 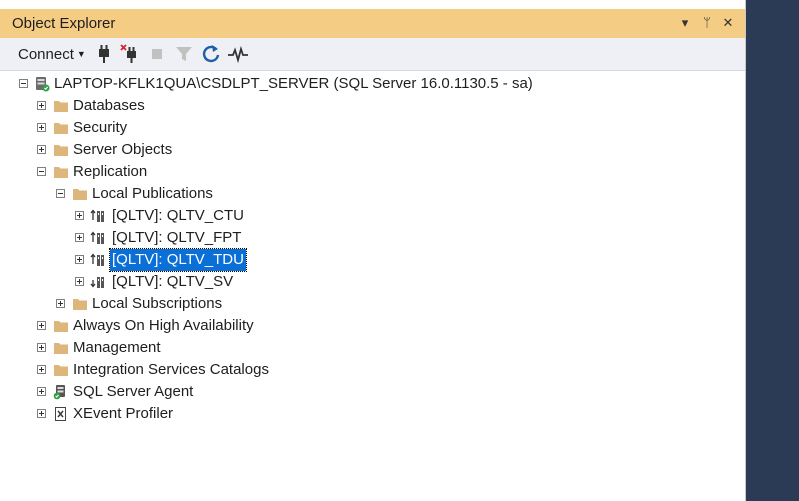 What do you see at coordinates (157, 303) in the screenshot?
I see `node-label: Local Subscriptions` at bounding box center [157, 303].